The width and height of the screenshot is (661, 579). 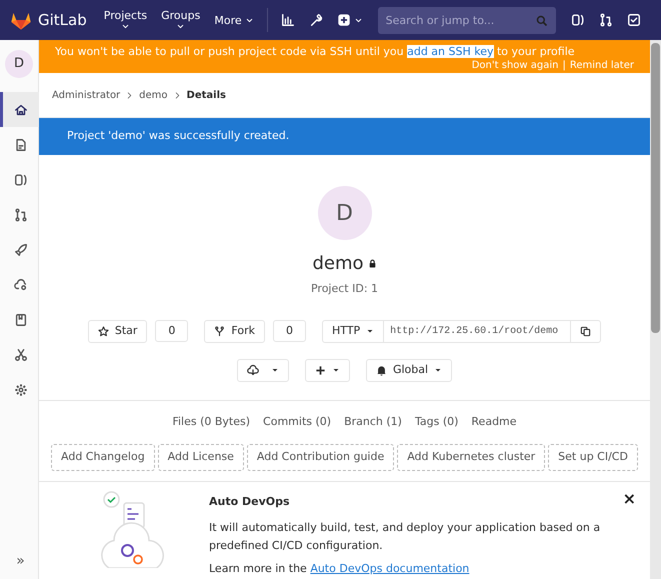 What do you see at coordinates (477, 331) in the screenshot?
I see `clone-url-field: http://172.25.60.1/root/demo` at bounding box center [477, 331].